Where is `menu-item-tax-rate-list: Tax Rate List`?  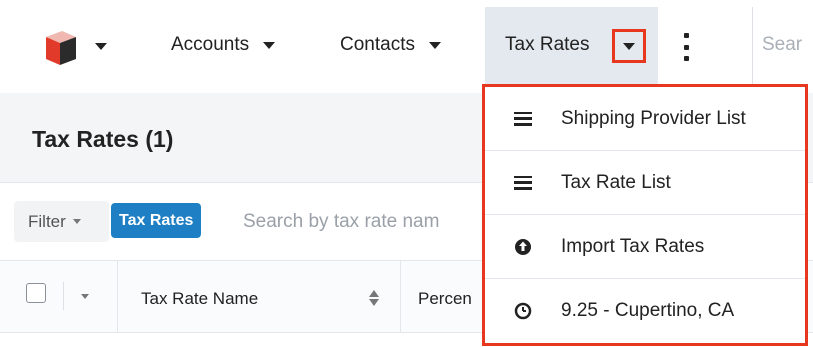 menu-item-tax-rate-list: Tax Rate List is located at coordinates (645, 183).